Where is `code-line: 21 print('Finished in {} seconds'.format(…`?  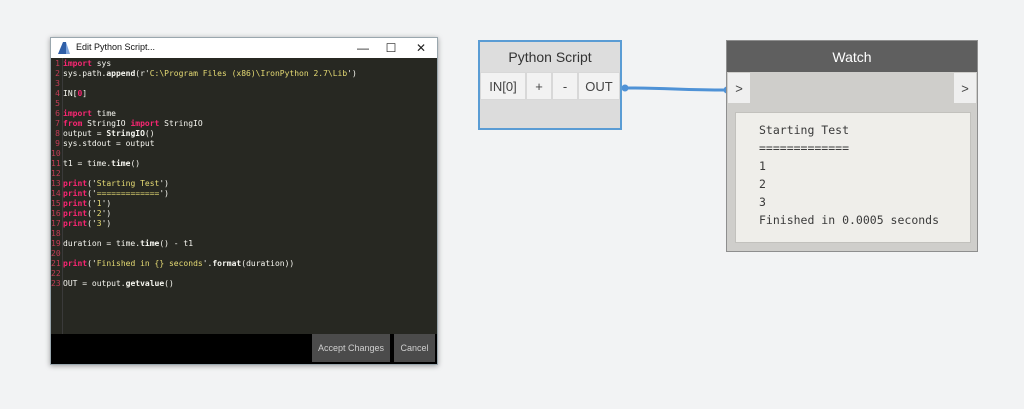
code-line: 21 print('Finished in {} seconds'.format(… is located at coordinates (172, 264).